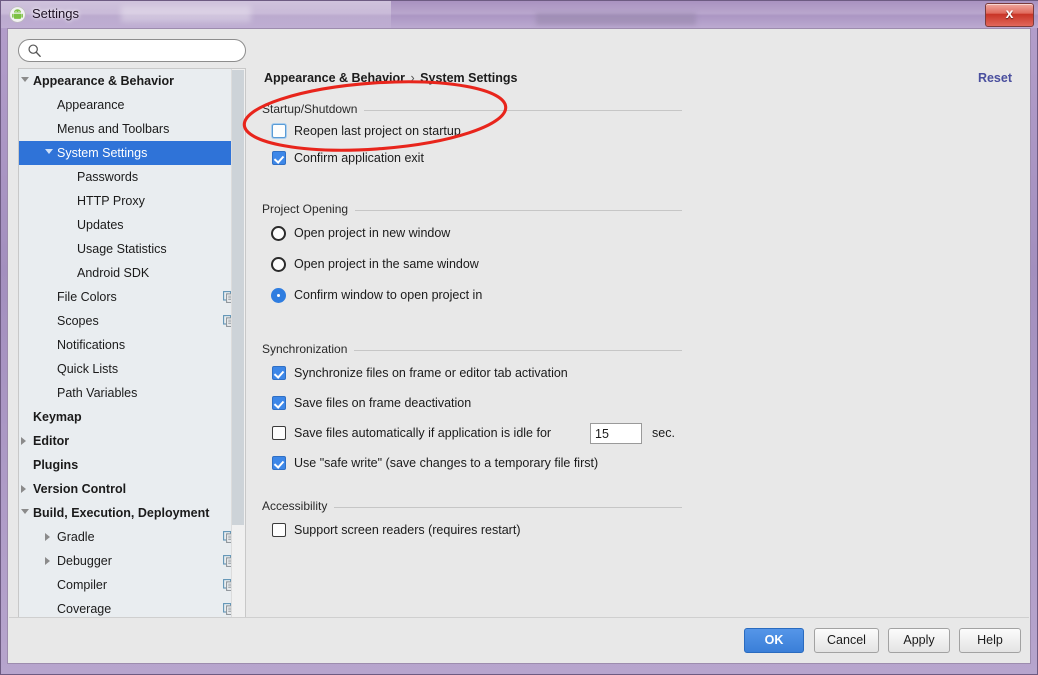 The height and width of the screenshot is (675, 1038). What do you see at coordinates (335, 78) in the screenshot?
I see `breadcrumb-root: Appearance & Behavior` at bounding box center [335, 78].